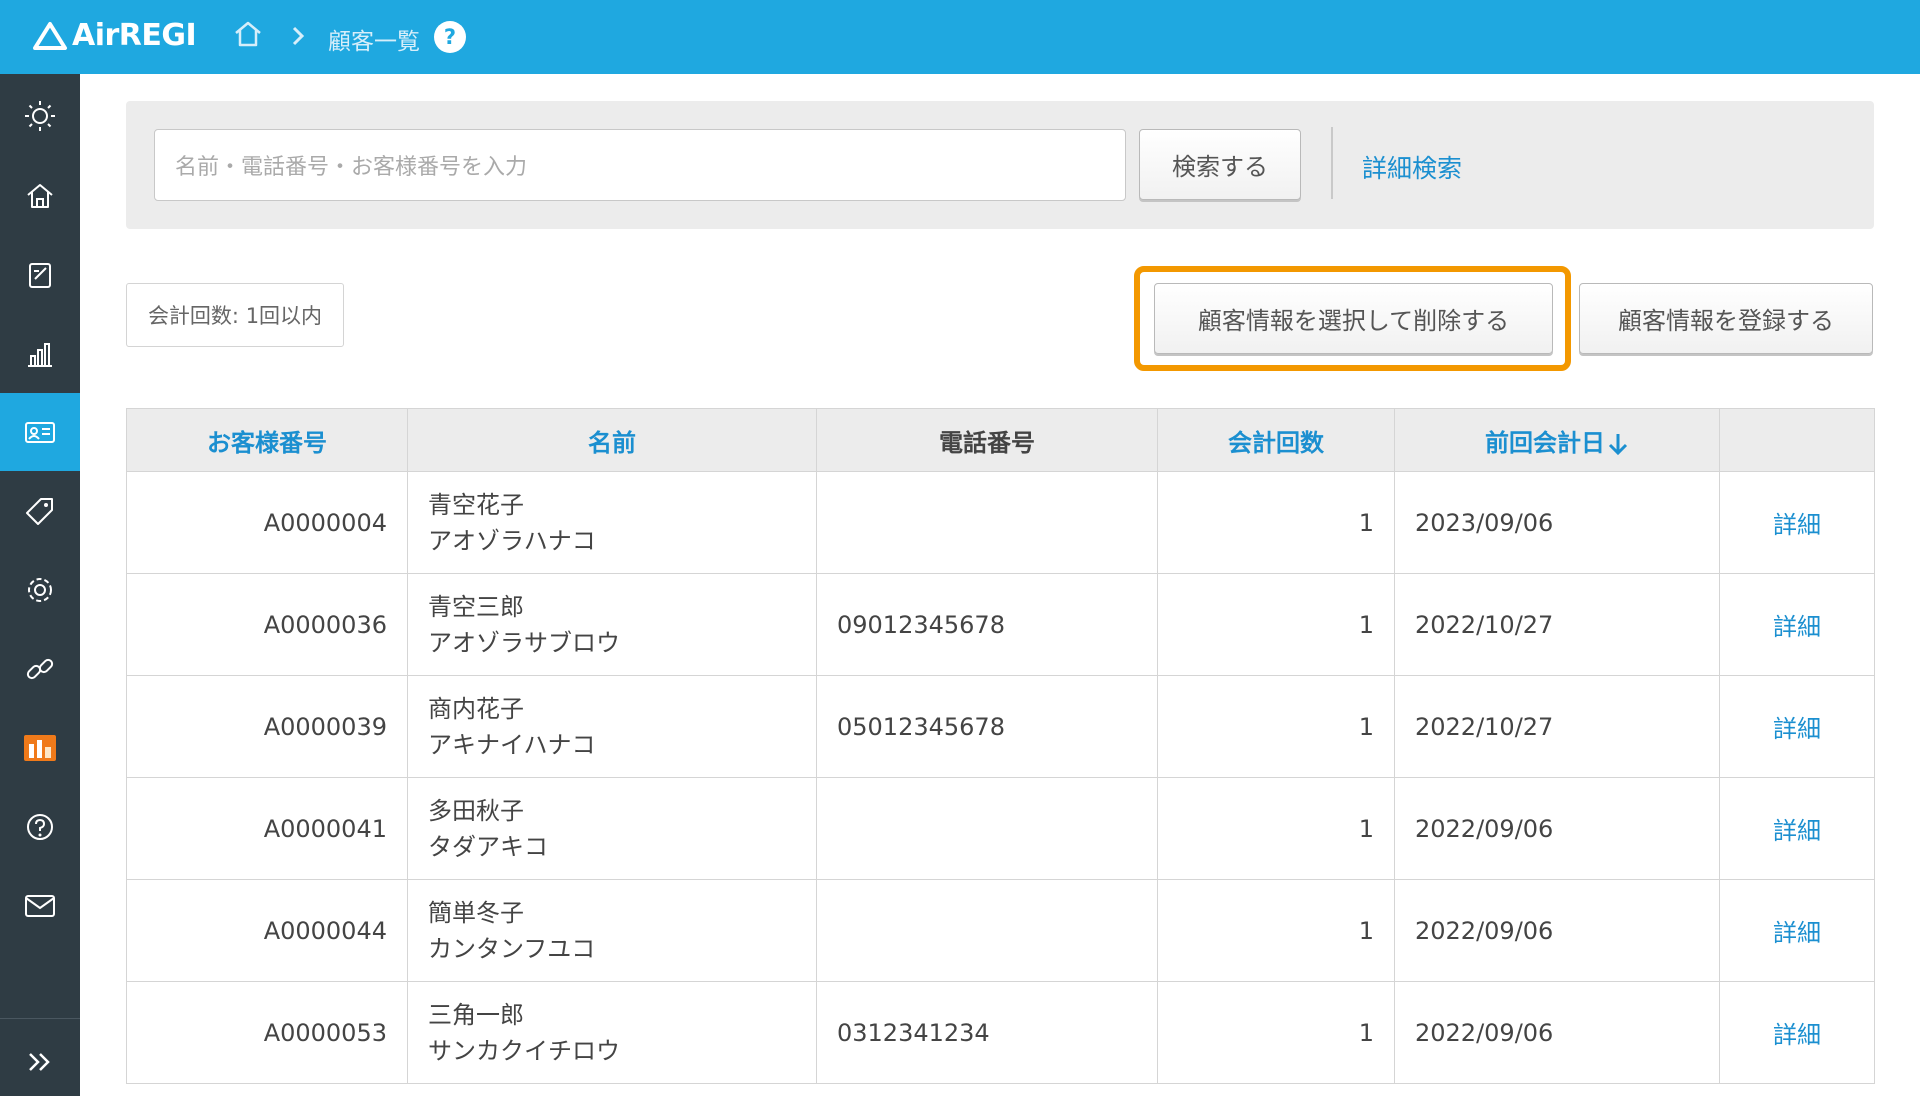 This screenshot has width=1920, height=1096. I want to click on sidebar-divider, so click(40, 1018).